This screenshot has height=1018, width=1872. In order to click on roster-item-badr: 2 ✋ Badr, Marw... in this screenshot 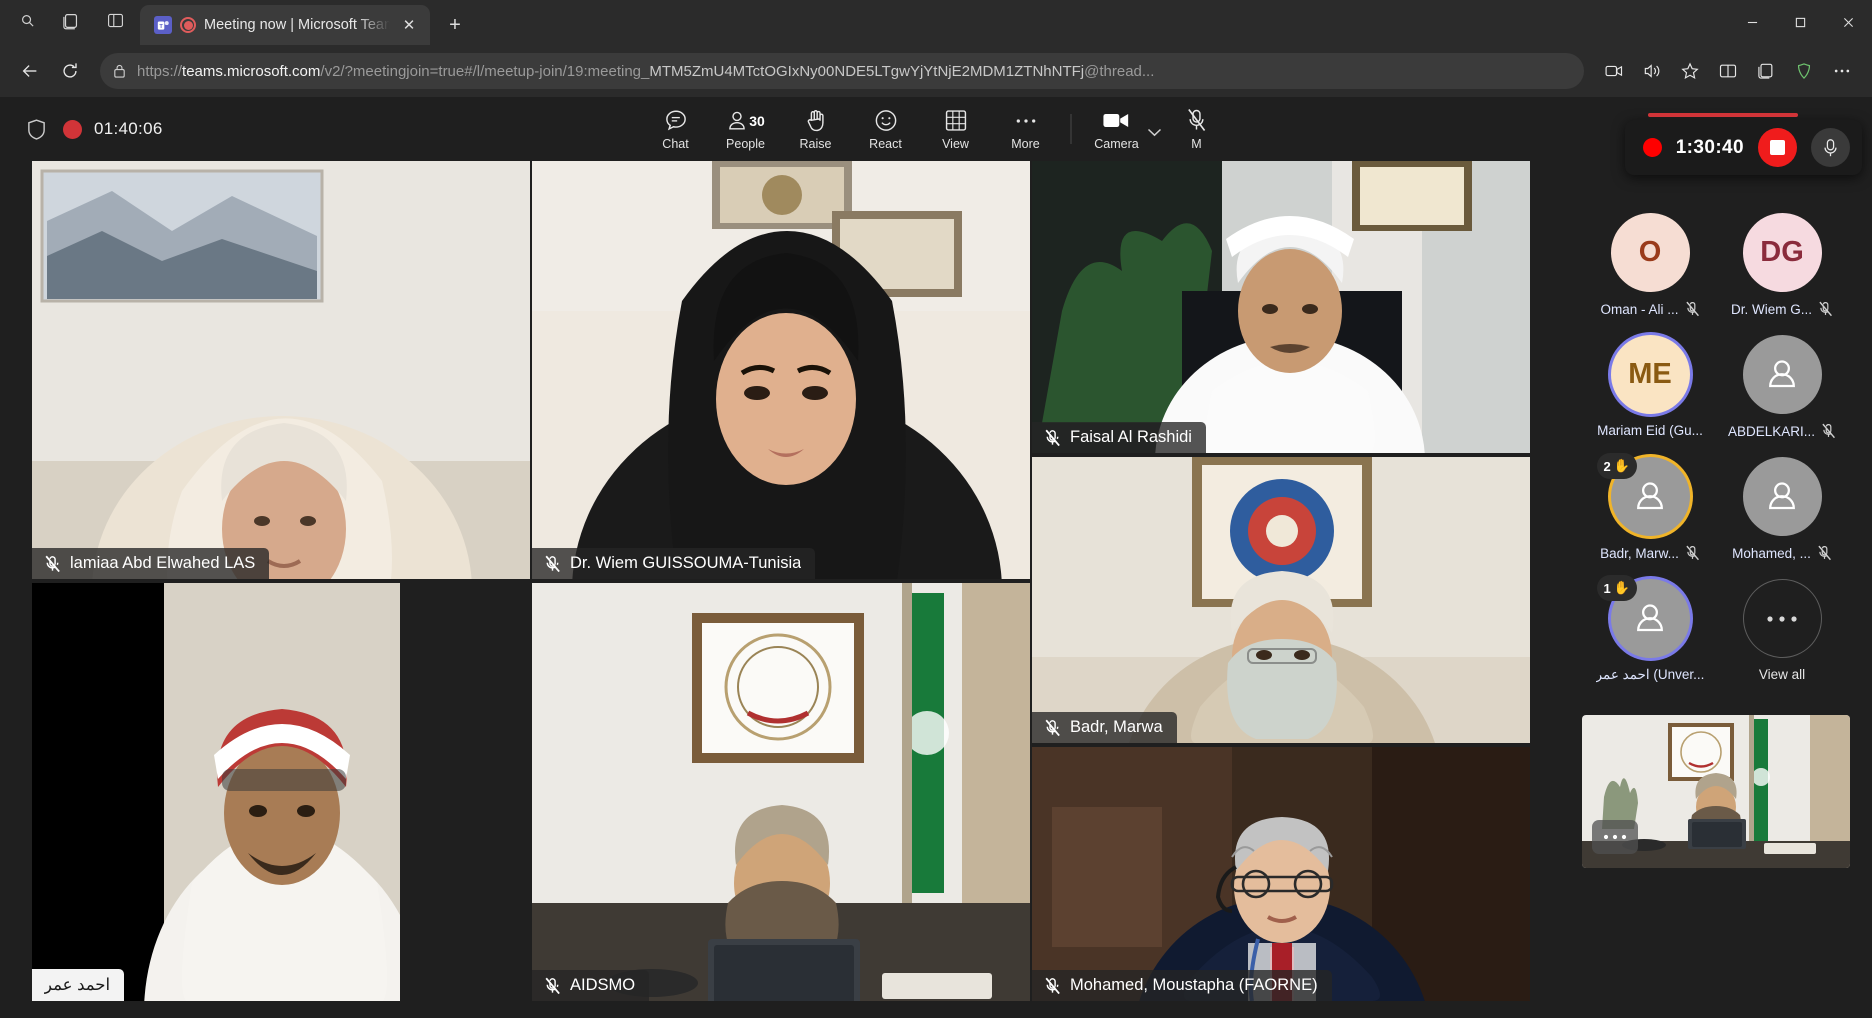, I will do `click(1650, 507)`.